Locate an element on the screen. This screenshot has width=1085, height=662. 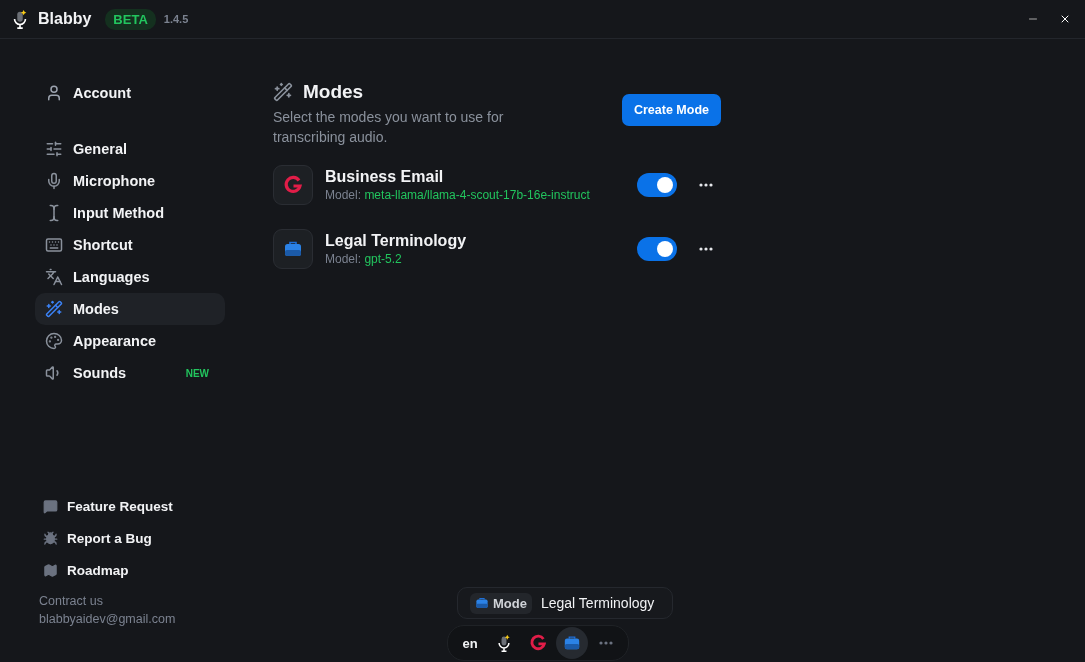
footer-link: Feature Request is located at coordinates (130, 506).